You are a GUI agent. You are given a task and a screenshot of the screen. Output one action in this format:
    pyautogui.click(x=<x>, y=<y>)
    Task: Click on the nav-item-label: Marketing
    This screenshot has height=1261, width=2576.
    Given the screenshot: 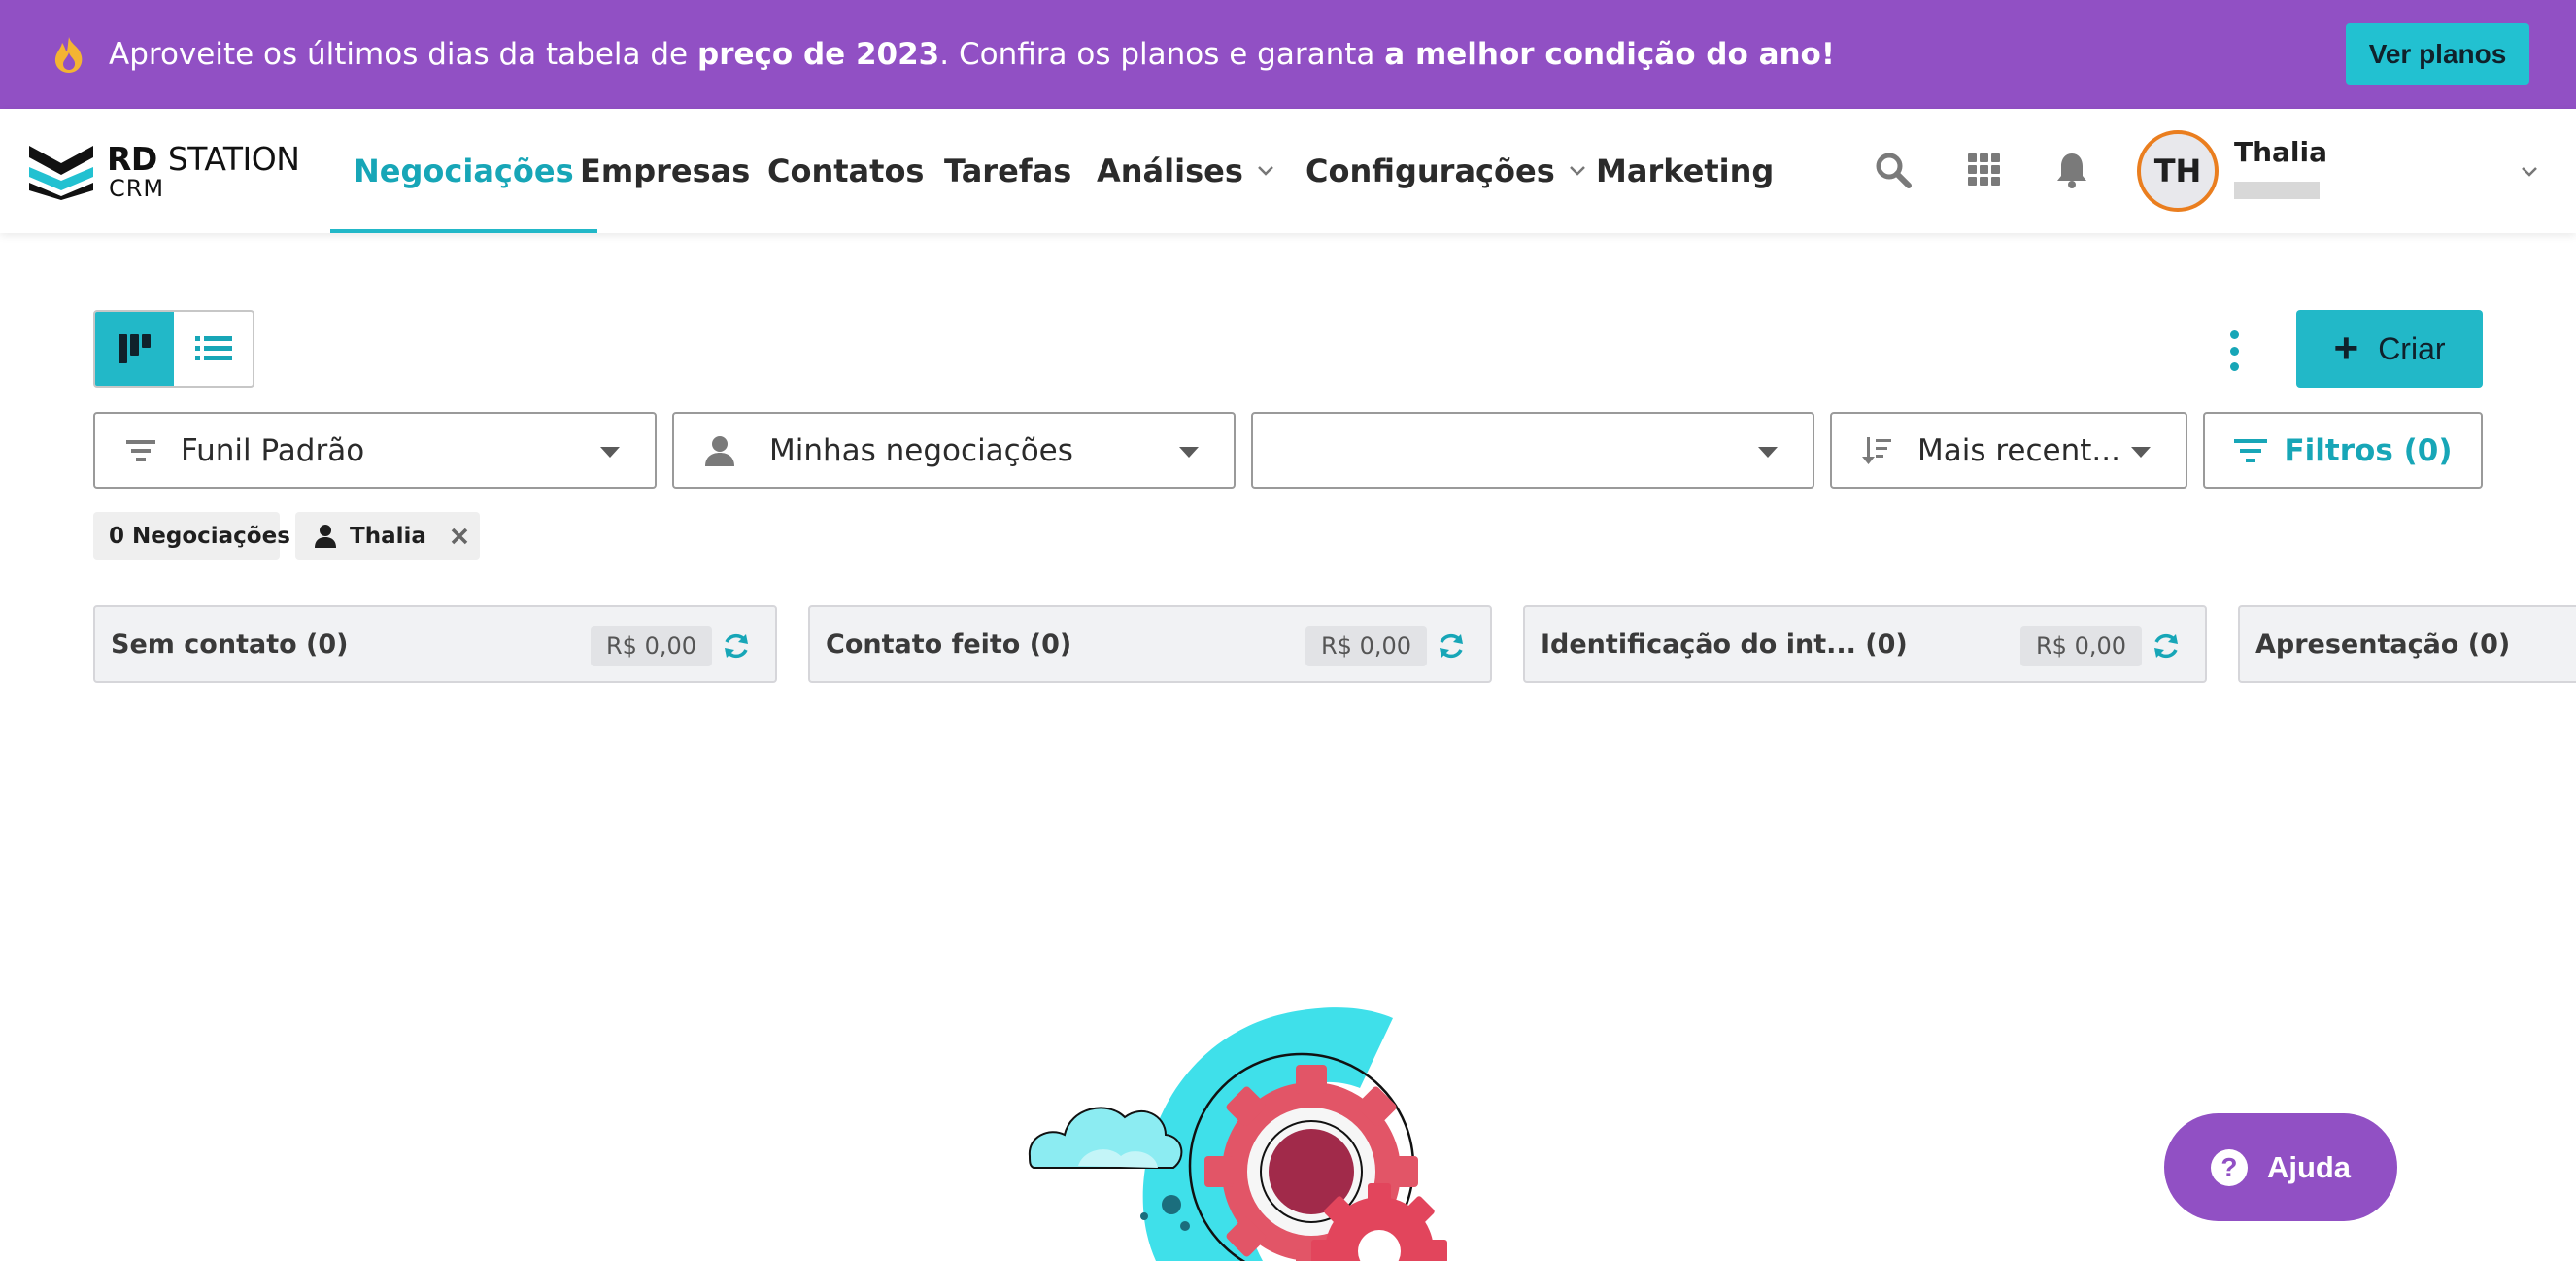 What is the action you would take?
    pyautogui.click(x=1685, y=171)
    